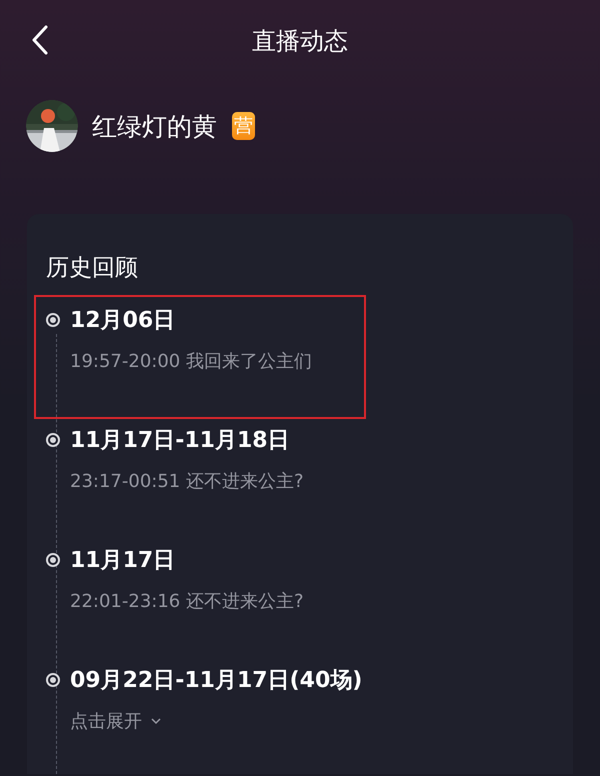 The image size is (600, 776). Describe the element at coordinates (187, 481) in the screenshot. I see `session-detail: 23:17-00:51 还不进来公主?` at that location.